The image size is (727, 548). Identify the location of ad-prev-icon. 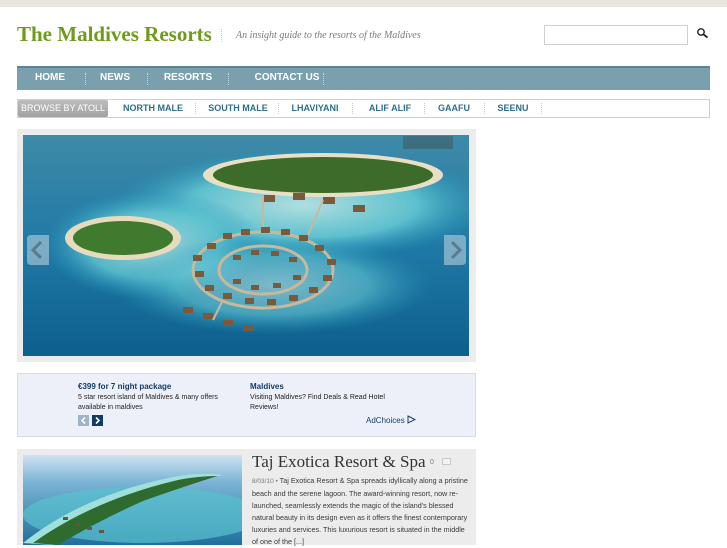
(83, 420).